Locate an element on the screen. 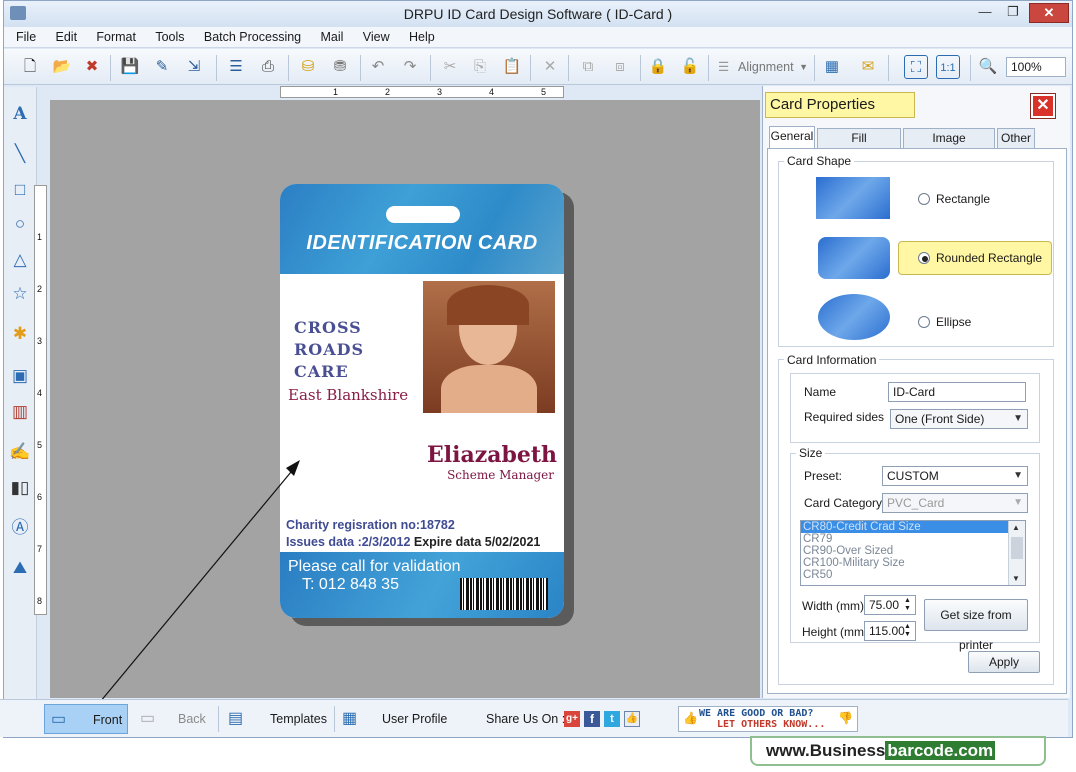  charity-number: Charity regisration no:18782 is located at coordinates (370, 525).